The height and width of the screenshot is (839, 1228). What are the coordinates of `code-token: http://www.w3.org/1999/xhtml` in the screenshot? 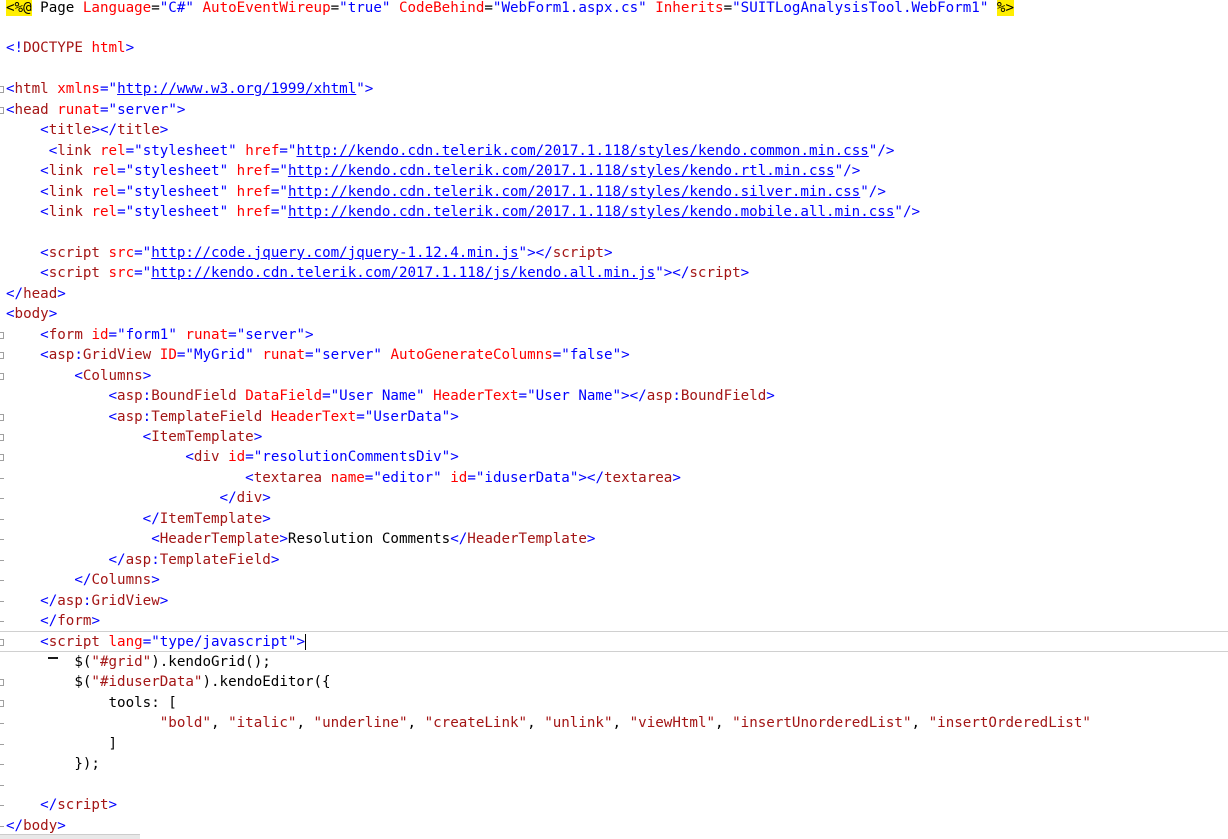 It's located at (236, 89).